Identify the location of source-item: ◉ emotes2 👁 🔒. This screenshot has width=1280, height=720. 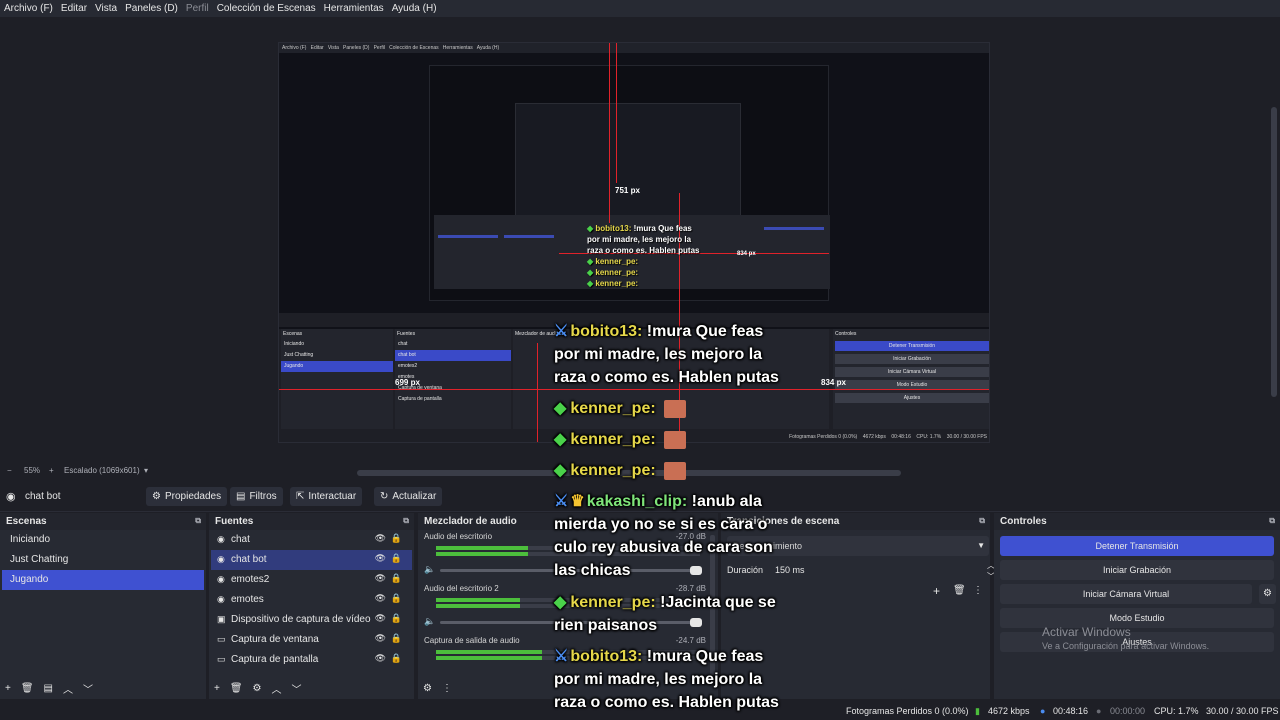
(311, 580).